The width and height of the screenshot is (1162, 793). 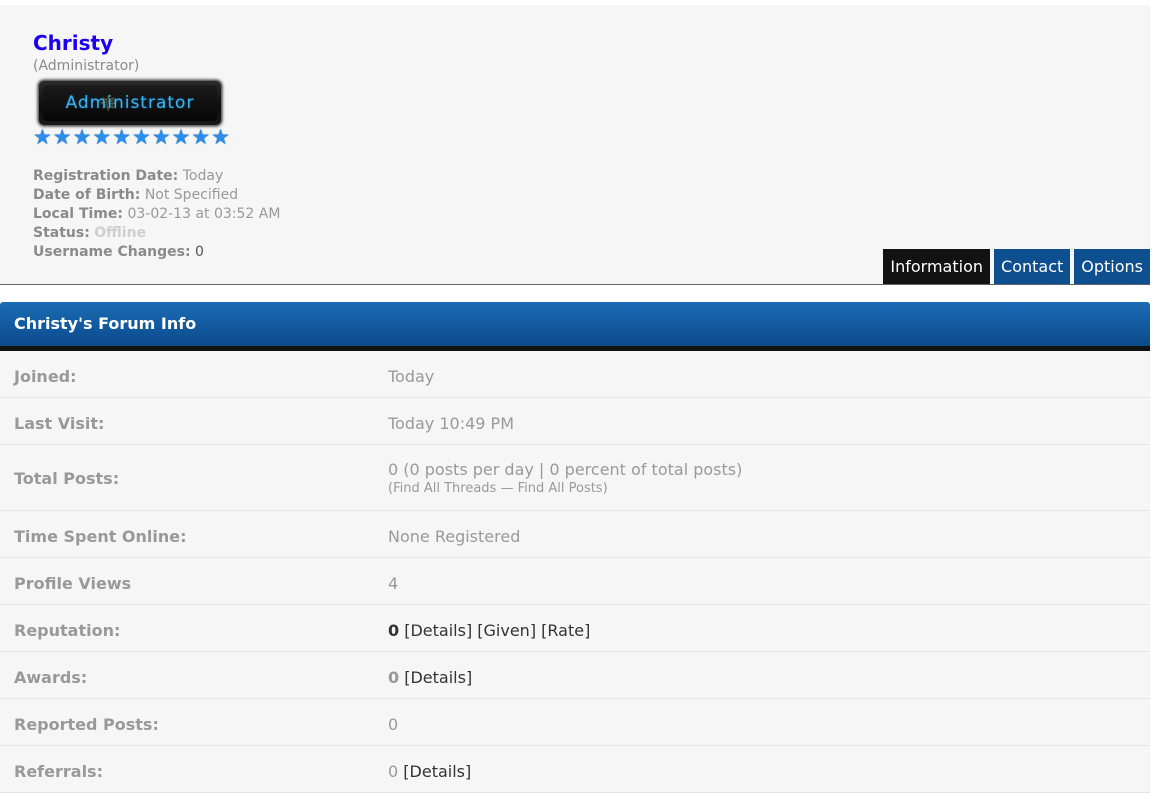 I want to click on date-of-birth-row: Date of Birth: Not Specified, so click(x=156, y=195).